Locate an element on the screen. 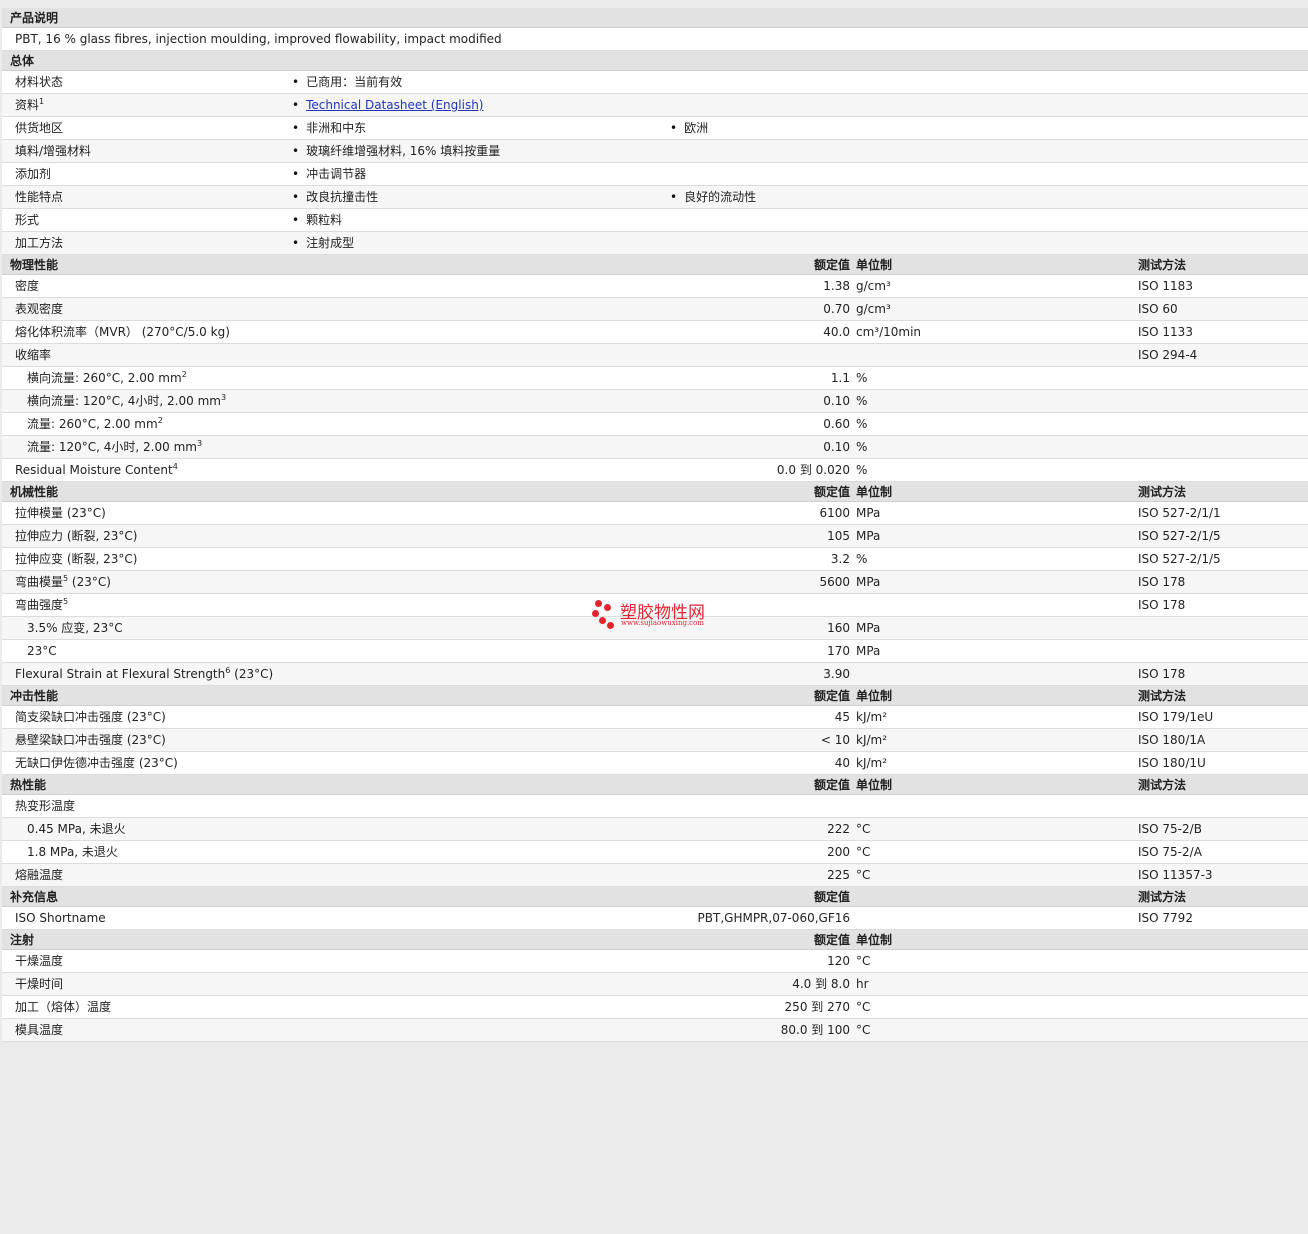 The height and width of the screenshot is (1234, 1308). property-label: 拉伸模量 (23°C) is located at coordinates (60, 513).